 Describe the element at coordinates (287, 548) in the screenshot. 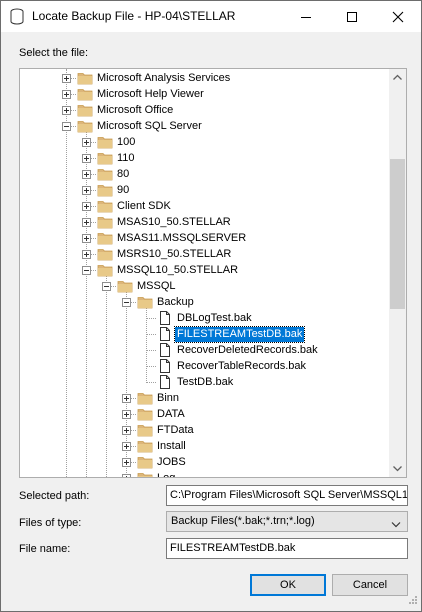

I see `file-name-field: FILESTREAMTestDB.bak` at that location.